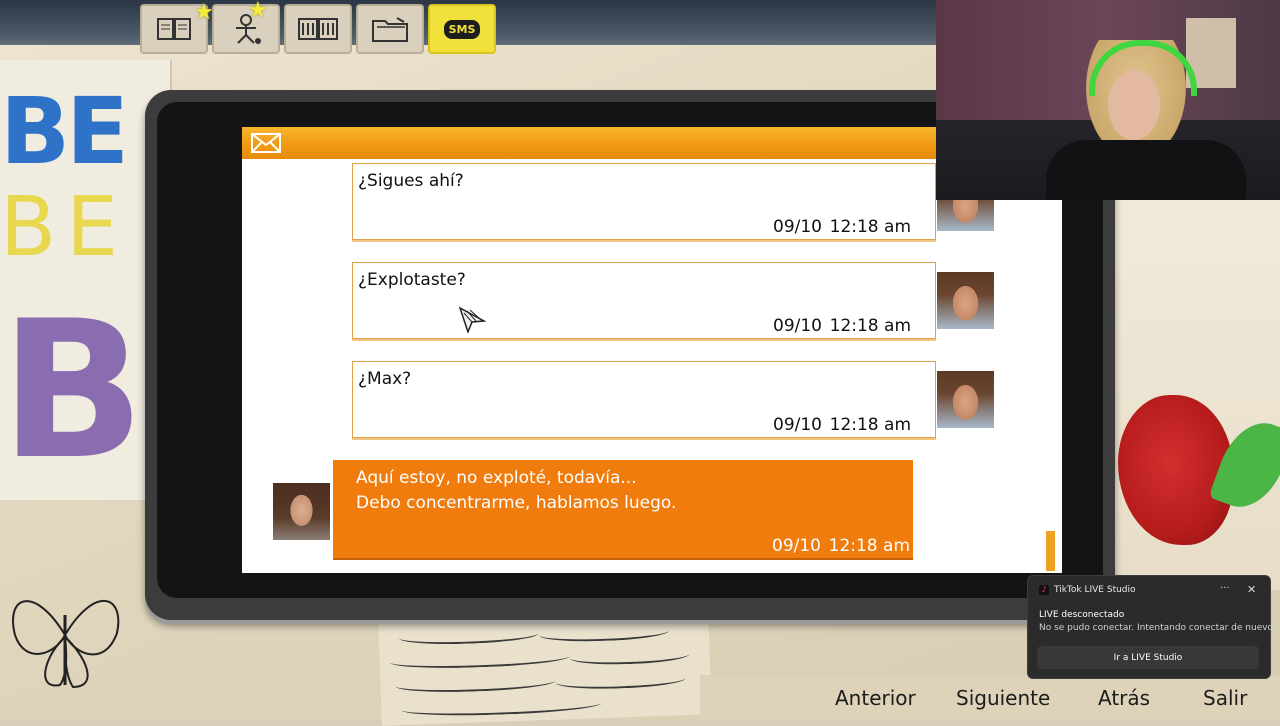  Describe the element at coordinates (266, 143) in the screenshot. I see `envelope-icon` at that location.